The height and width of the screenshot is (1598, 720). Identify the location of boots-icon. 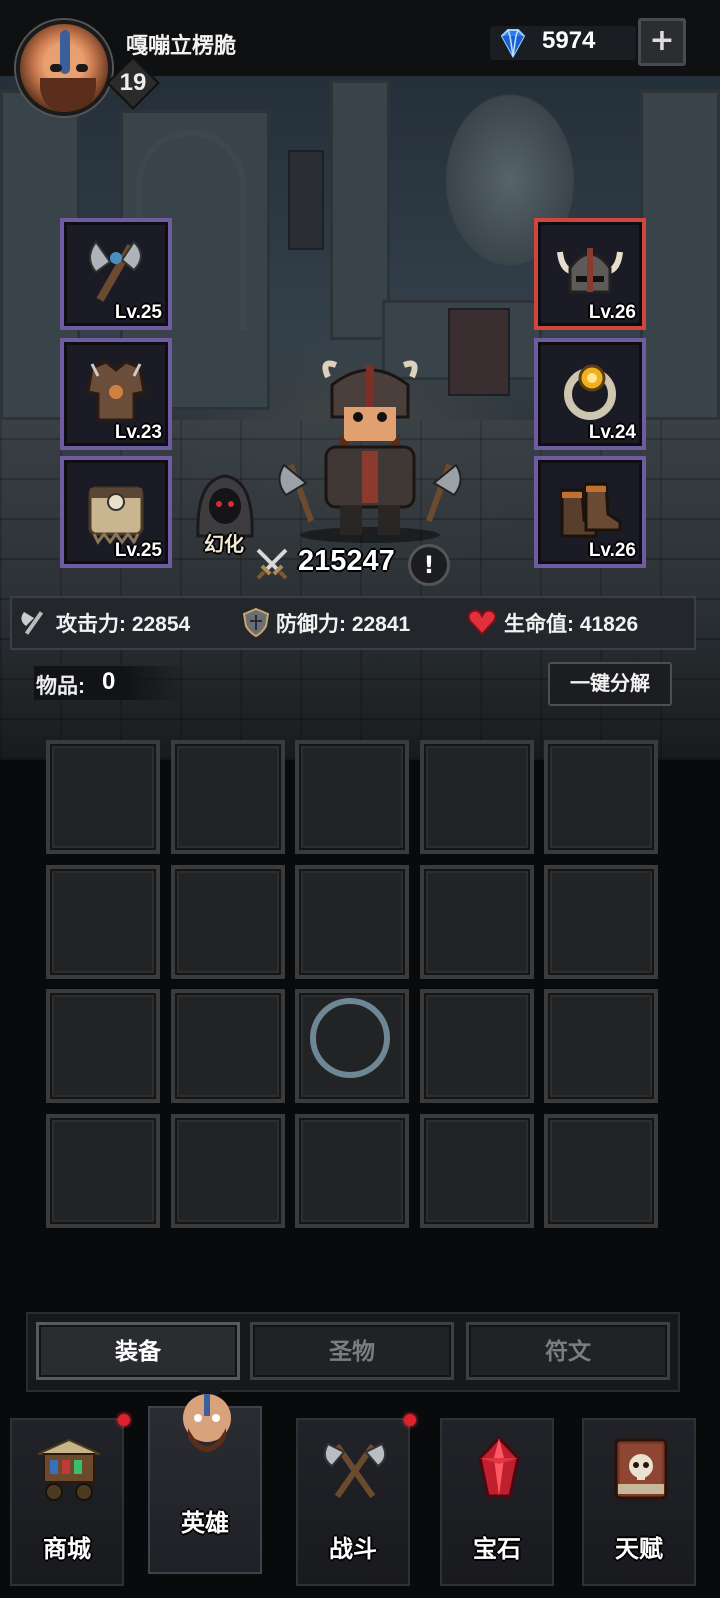
(591, 510).